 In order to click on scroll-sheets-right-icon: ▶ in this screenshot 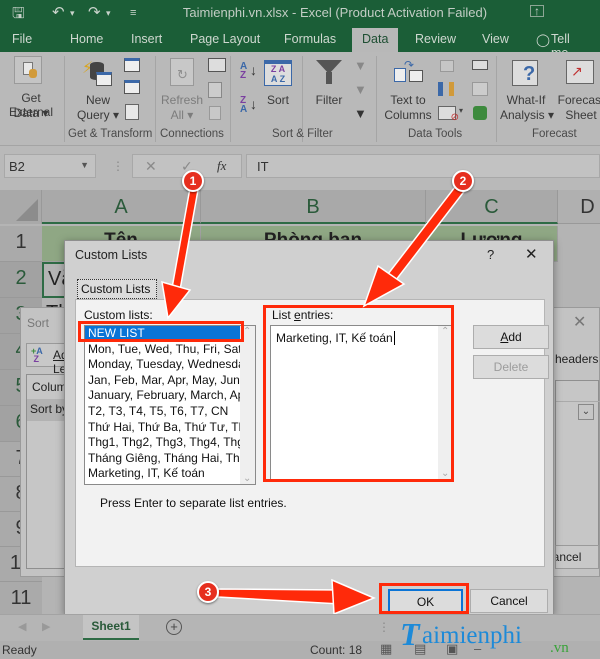, I will do `click(46, 626)`.